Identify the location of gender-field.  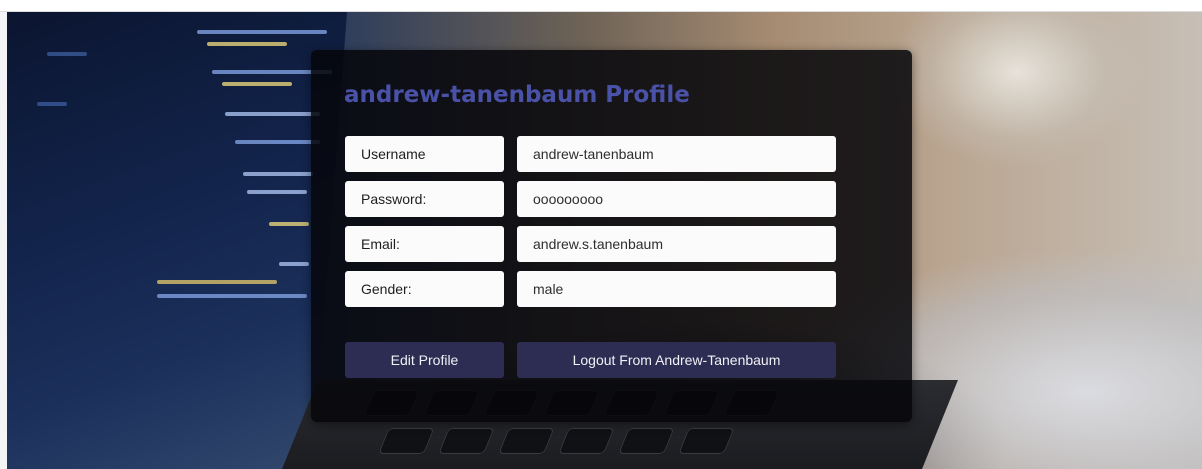
(676, 289).